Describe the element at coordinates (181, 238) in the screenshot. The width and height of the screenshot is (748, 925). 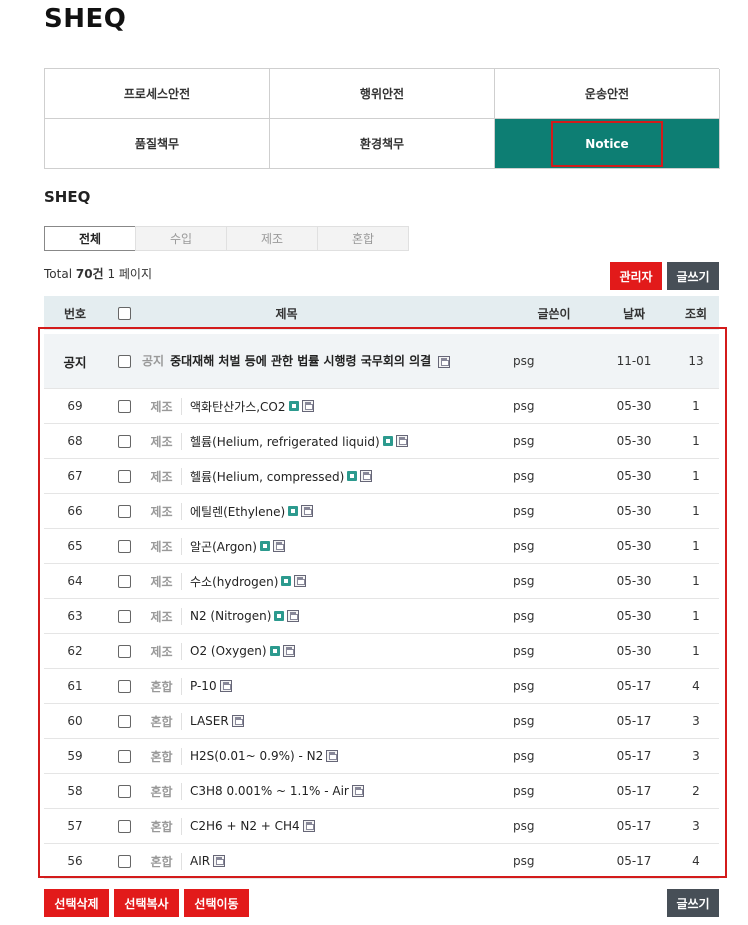
I see `tab-import: 수입` at that location.